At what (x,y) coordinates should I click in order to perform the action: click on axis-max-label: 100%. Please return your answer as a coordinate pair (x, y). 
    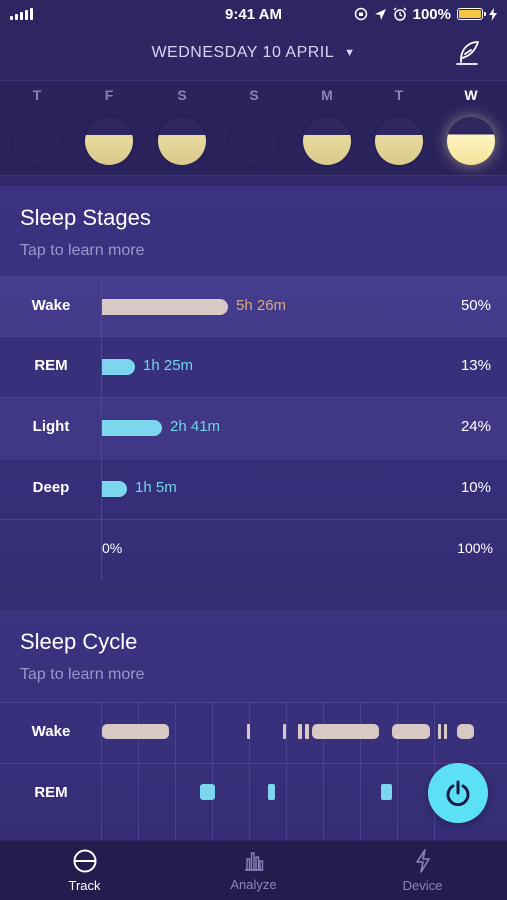
    Looking at the image, I should click on (475, 548).